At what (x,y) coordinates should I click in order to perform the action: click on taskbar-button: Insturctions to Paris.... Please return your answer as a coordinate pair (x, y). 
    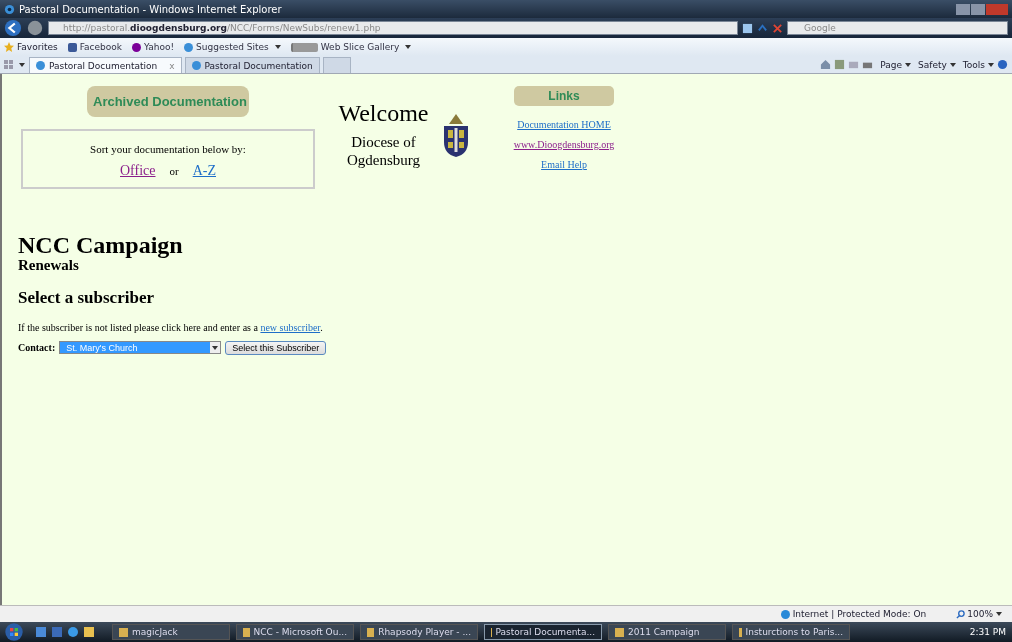
    Looking at the image, I should click on (791, 632).